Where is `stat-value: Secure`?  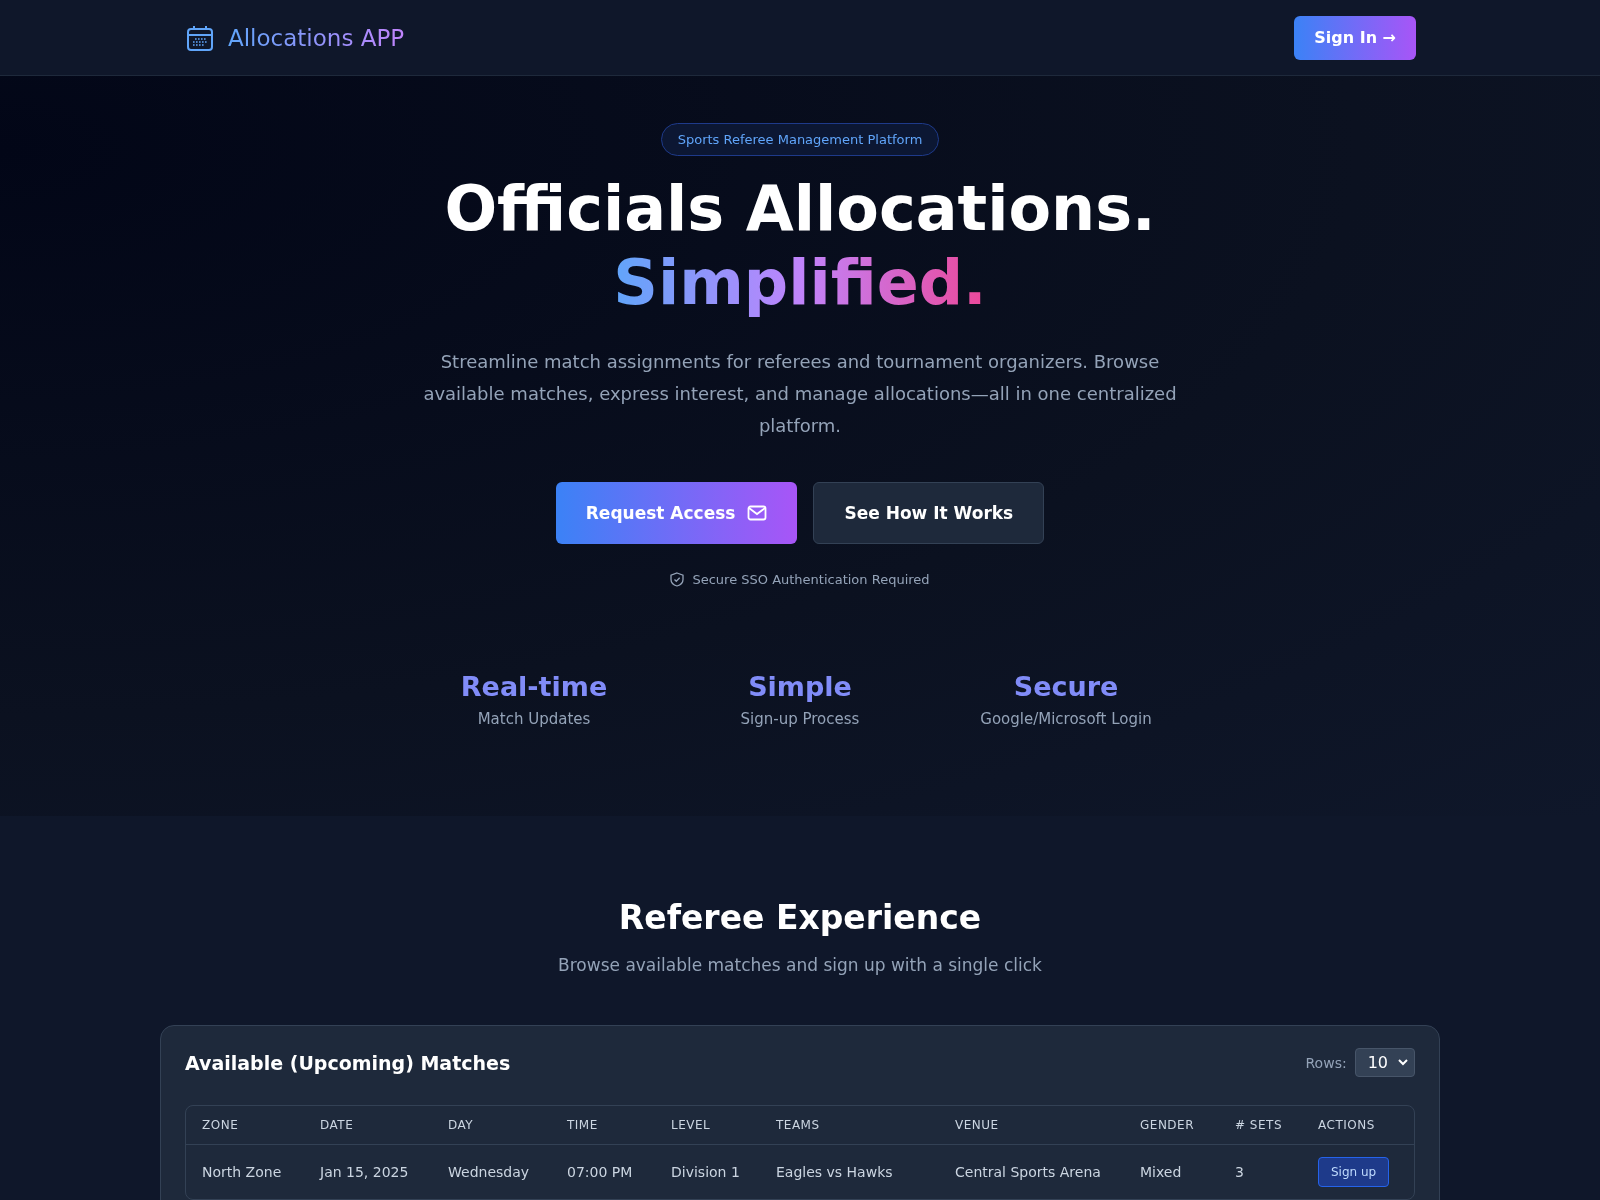 stat-value: Secure is located at coordinates (1066, 686).